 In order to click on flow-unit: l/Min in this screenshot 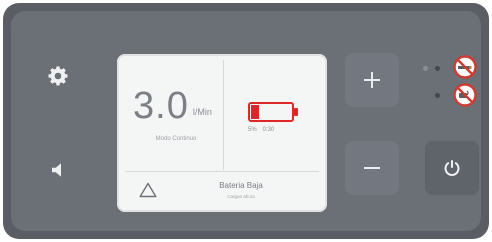, I will do `click(202, 112)`.